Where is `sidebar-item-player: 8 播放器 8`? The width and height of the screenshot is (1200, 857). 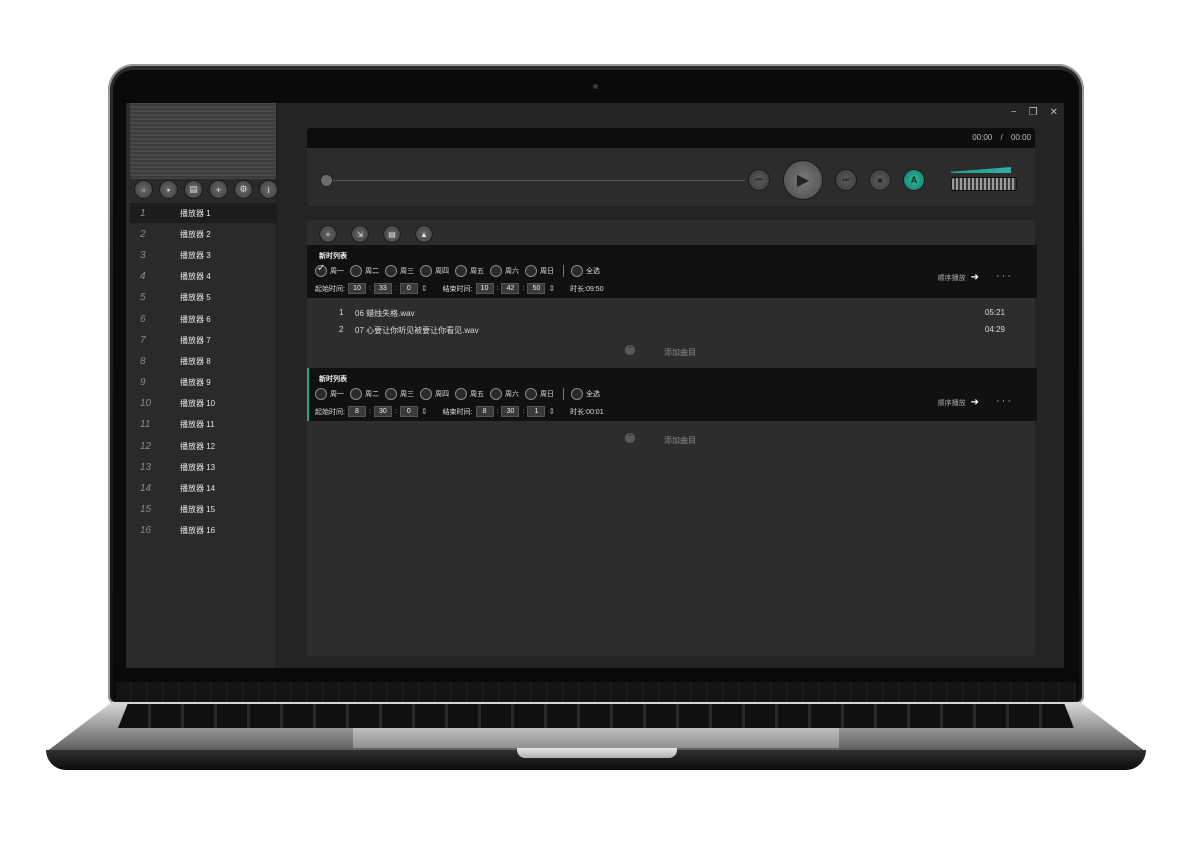 sidebar-item-player: 8 播放器 8 is located at coordinates (203, 362).